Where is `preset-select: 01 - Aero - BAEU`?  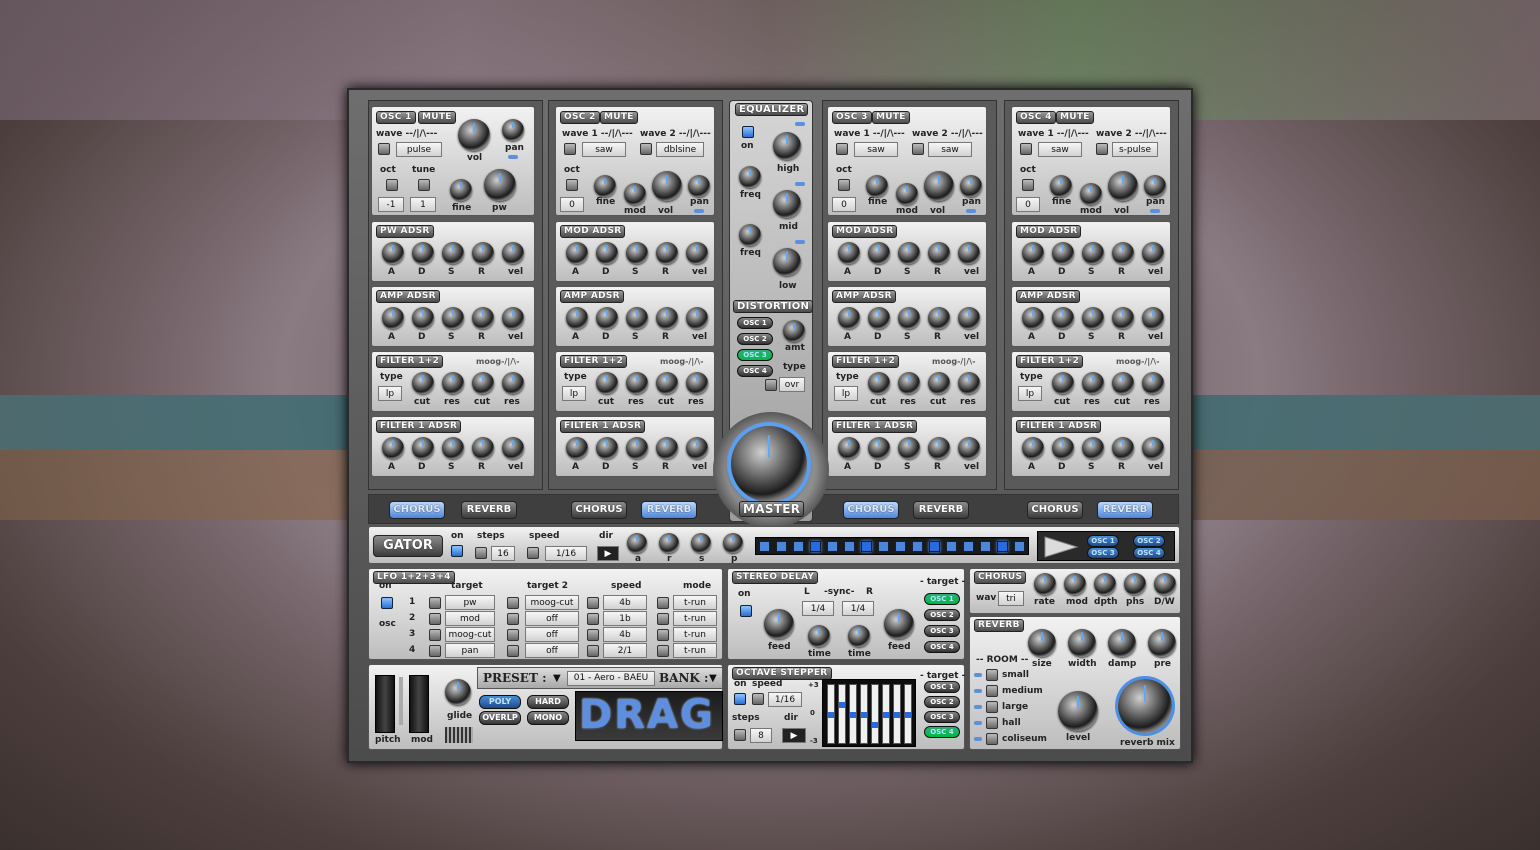
preset-select: 01 - Aero - BAEU is located at coordinates (611, 678).